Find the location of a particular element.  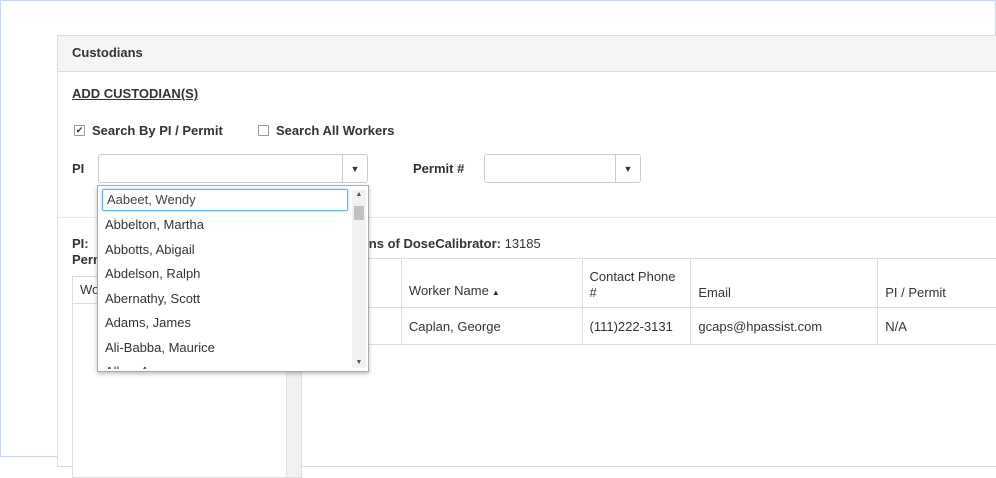

search-by-pi-option: ✔ Search By PI / Permit is located at coordinates (148, 130).